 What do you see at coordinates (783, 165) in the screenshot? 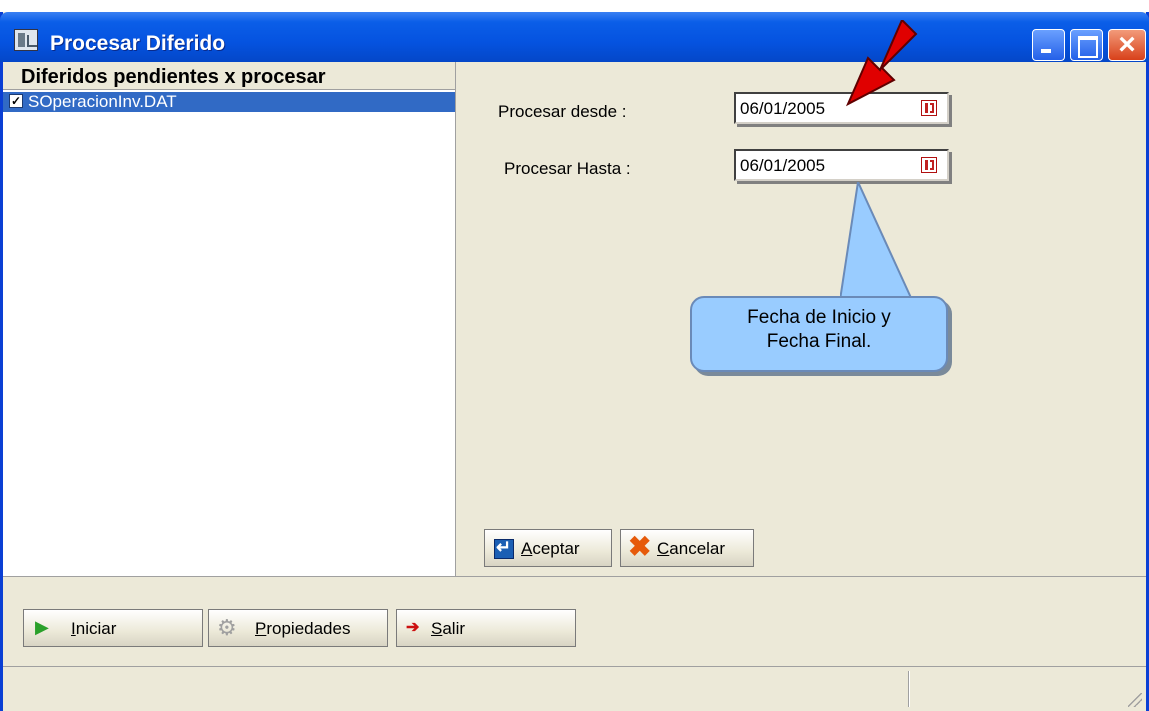
I see `hasta-date-value: 06/01/2005` at bounding box center [783, 165].